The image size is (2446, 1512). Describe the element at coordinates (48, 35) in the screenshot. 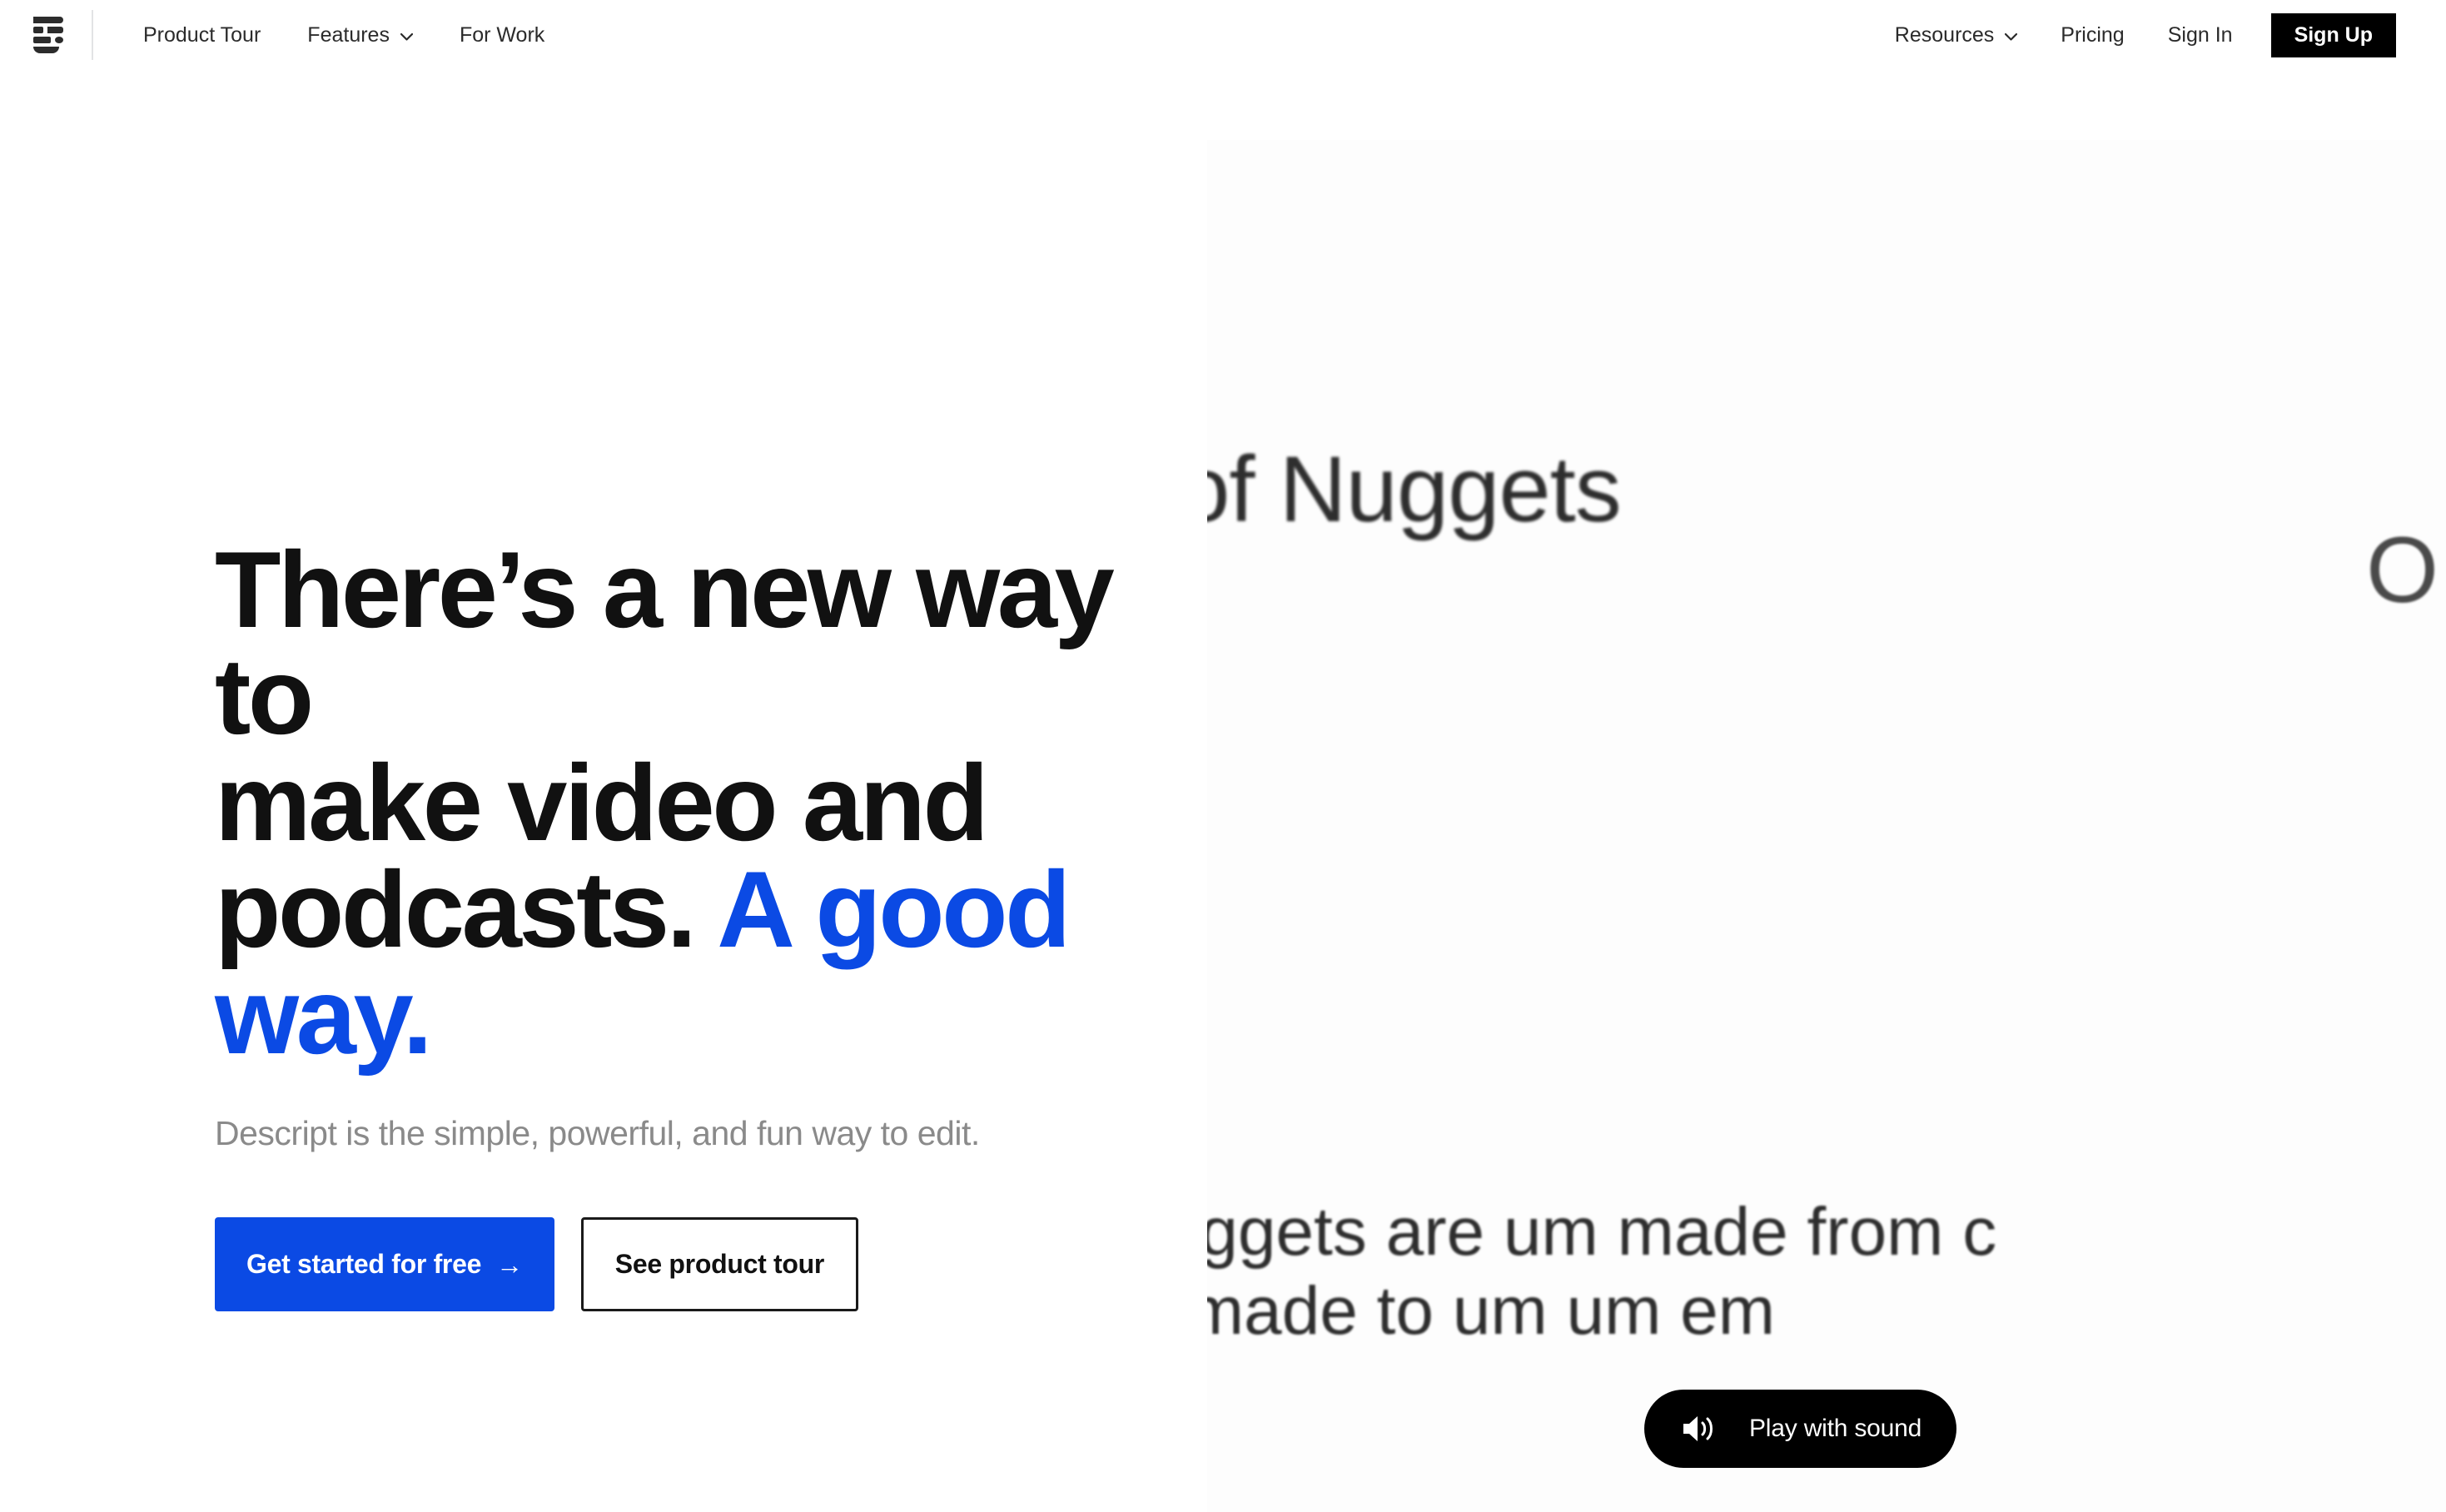

I see `descript-logo-icon` at that location.